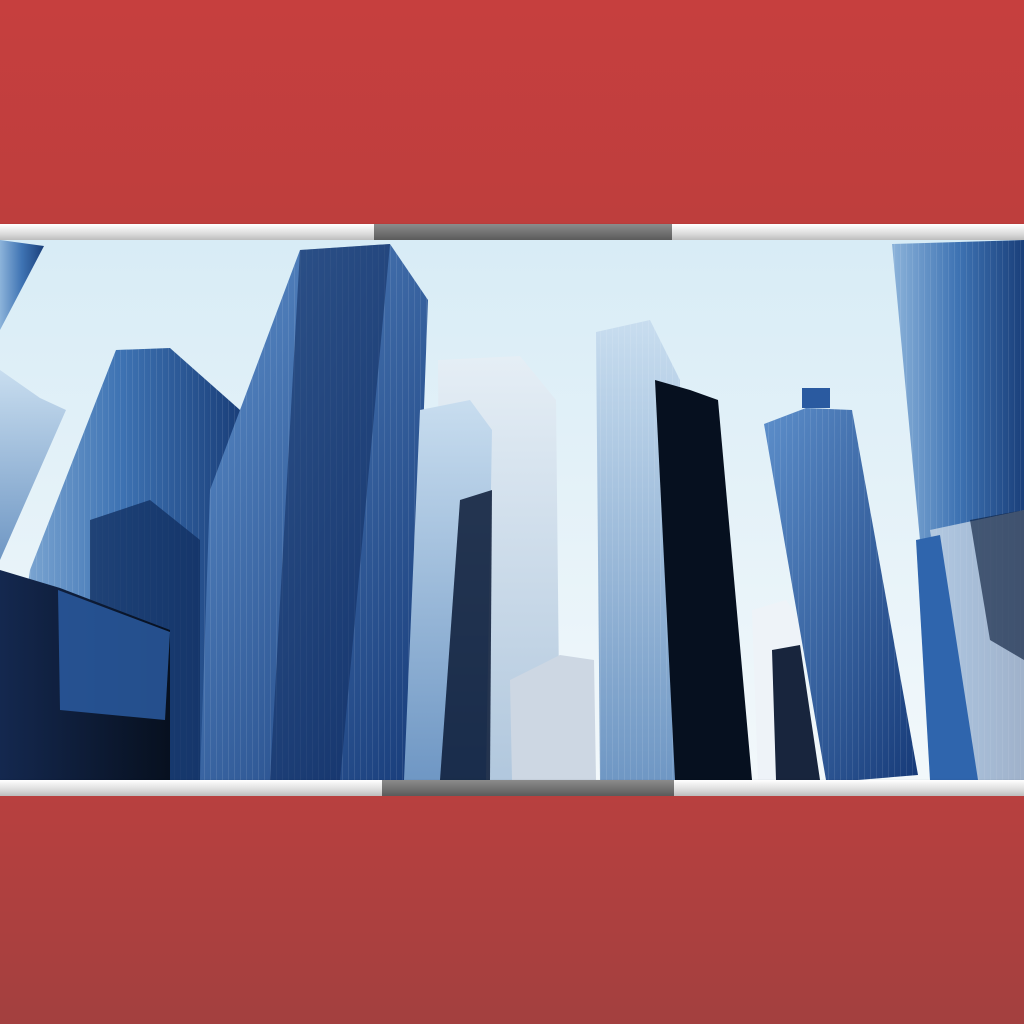 This screenshot has width=1024, height=1024. I want to click on top-rail-center-segment, so click(523, 232).